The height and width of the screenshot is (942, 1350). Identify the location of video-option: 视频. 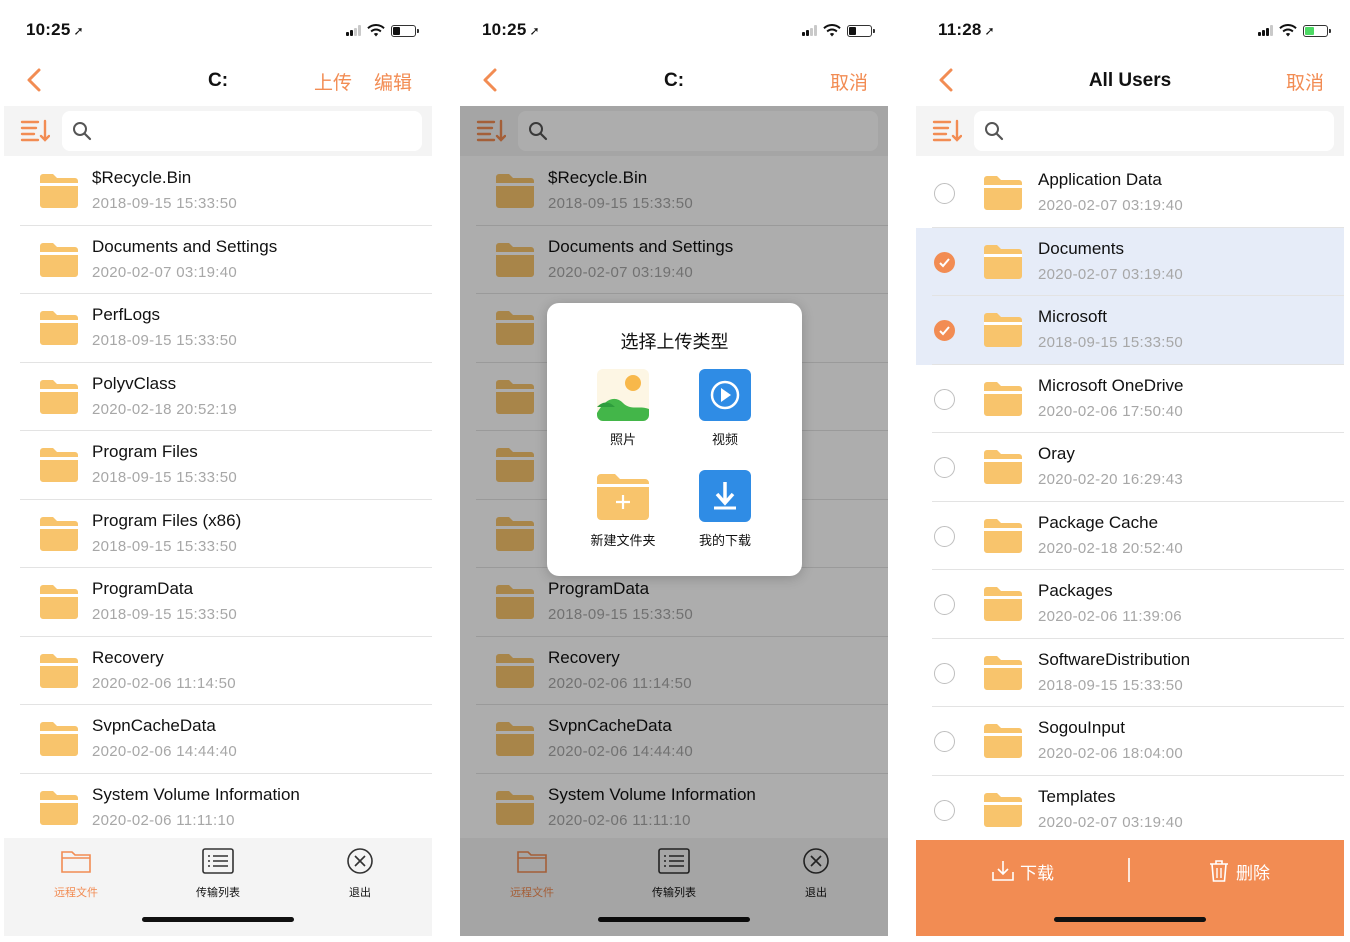
(725, 408).